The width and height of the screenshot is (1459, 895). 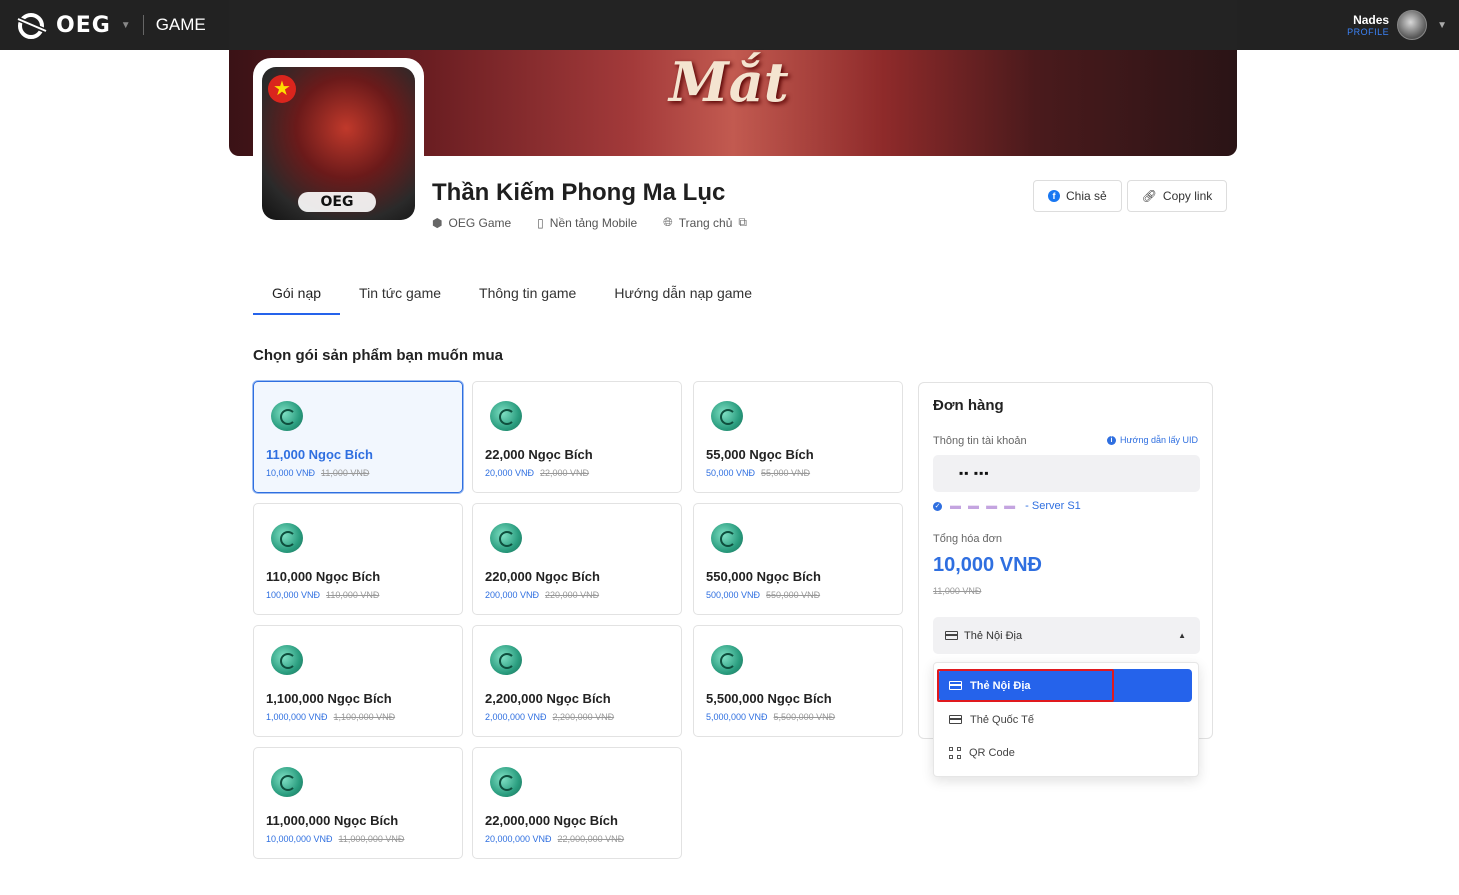 What do you see at coordinates (1066, 473) in the screenshot?
I see `uid-input: ▪▪ ▪▪▪` at bounding box center [1066, 473].